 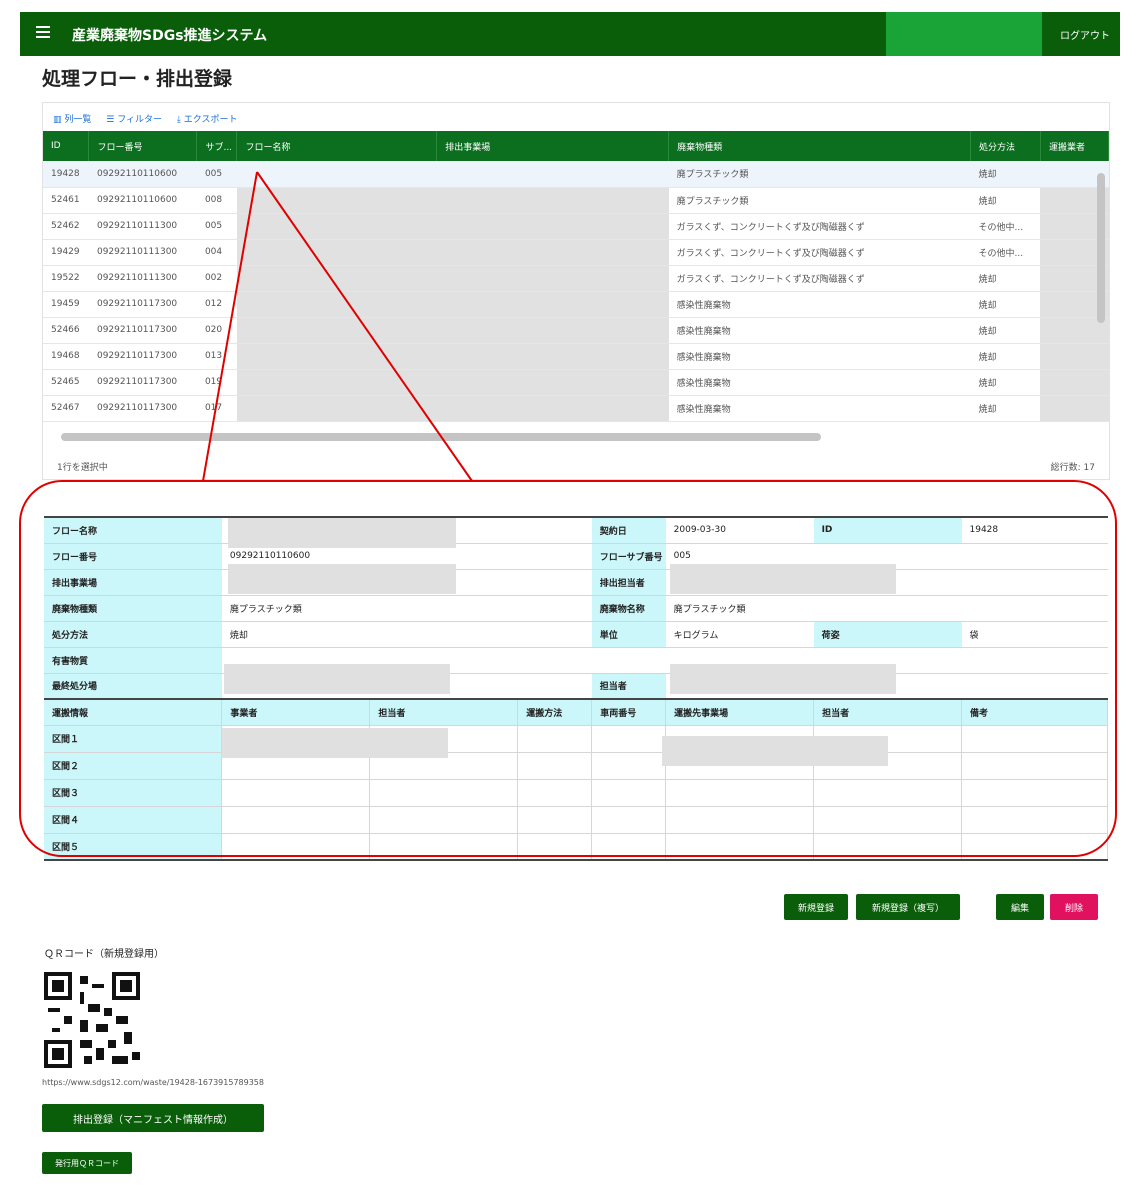 What do you see at coordinates (1075, 146) in the screenshot?
I see `grid-column-header: 運搬業者` at bounding box center [1075, 146].